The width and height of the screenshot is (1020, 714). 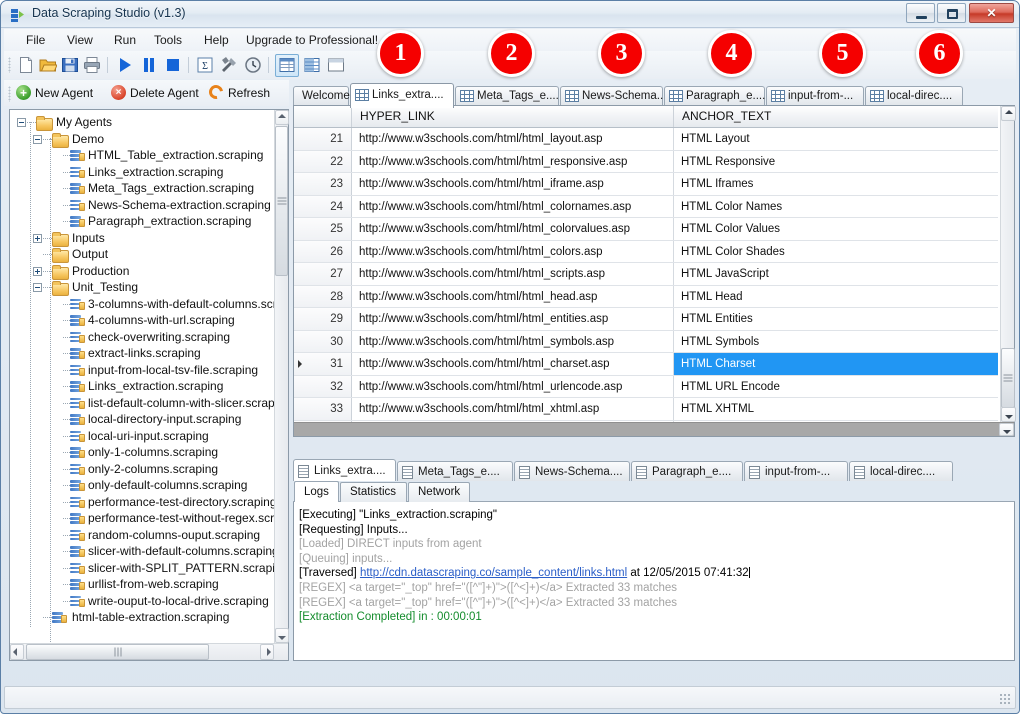 What do you see at coordinates (836, 319) in the screenshot?
I see `cell-anchor-text: HTML Entities` at bounding box center [836, 319].